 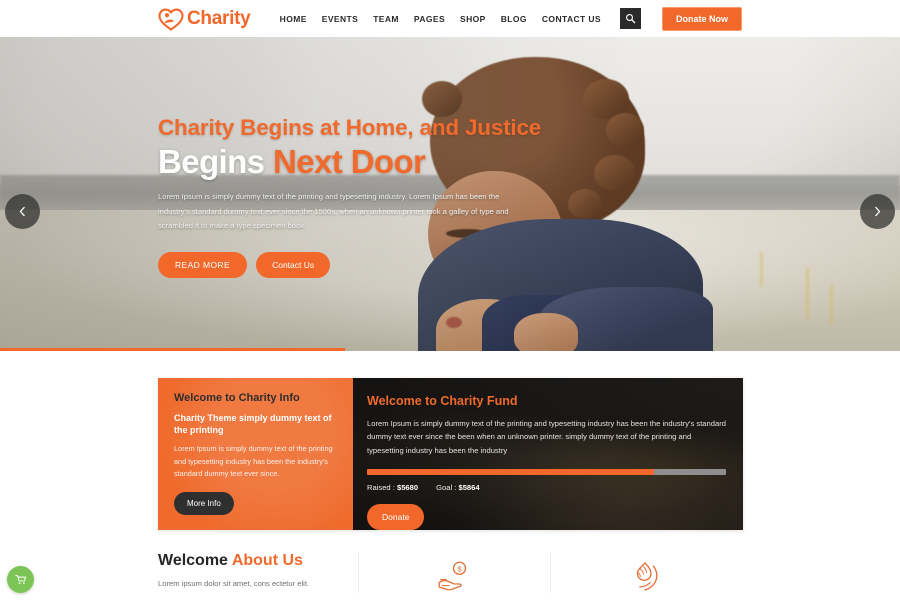 What do you see at coordinates (204, 503) in the screenshot?
I see `more-info-button: More Info` at bounding box center [204, 503].